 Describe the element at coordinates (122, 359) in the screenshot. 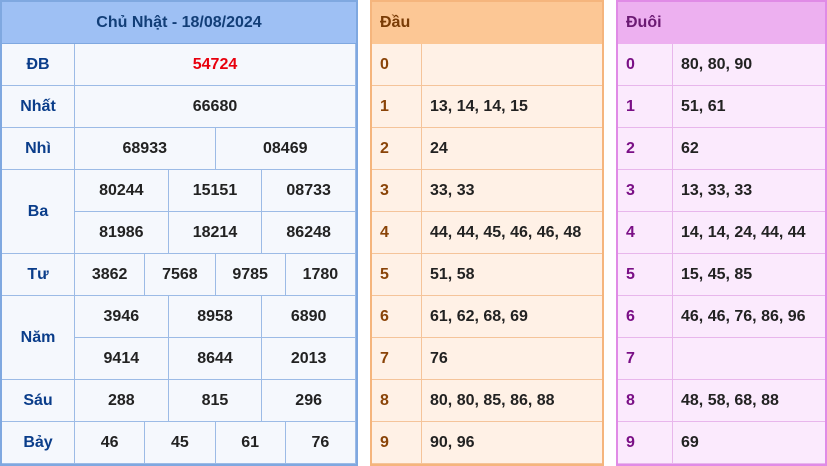

I see `prize-number: 9414` at that location.